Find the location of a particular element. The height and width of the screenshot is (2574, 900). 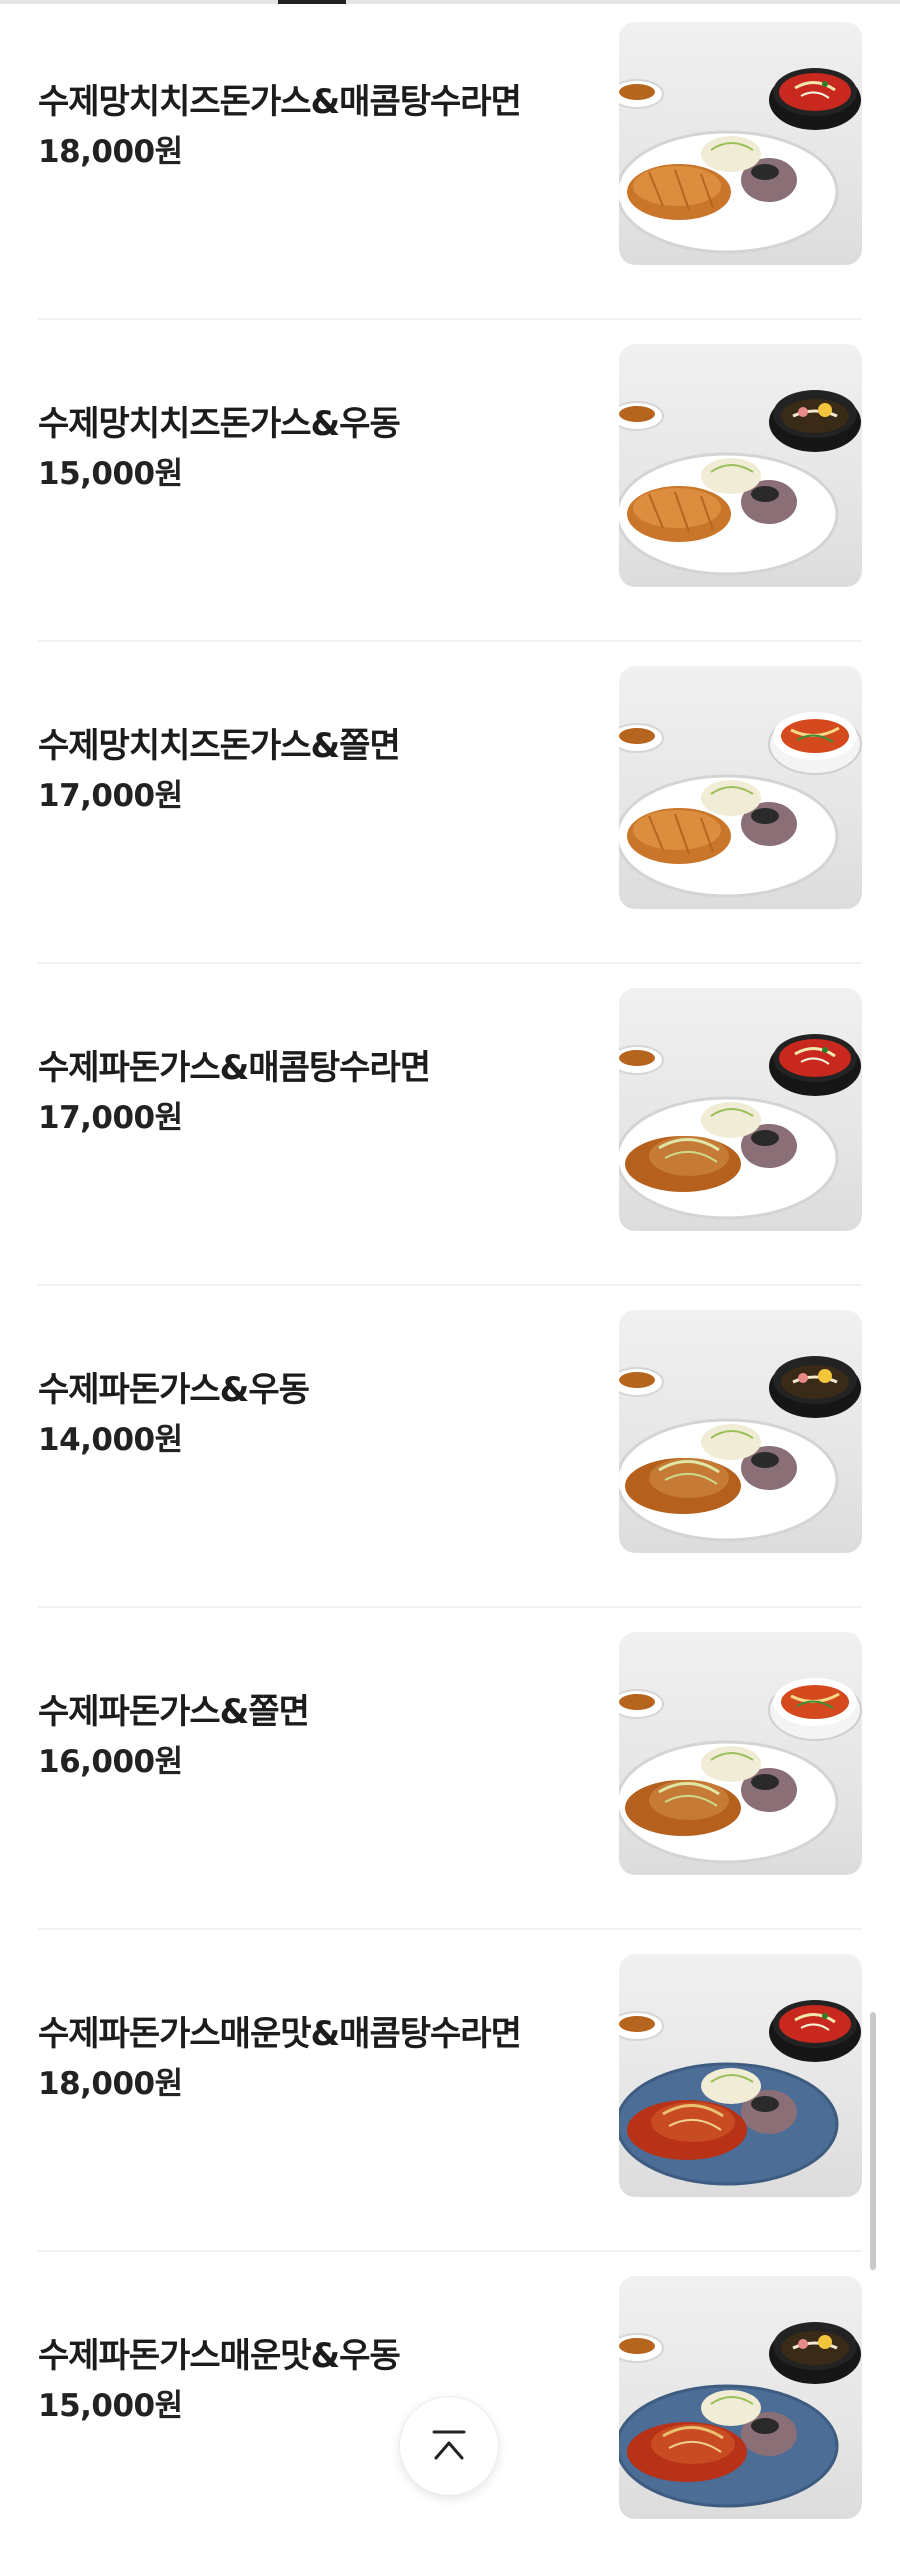

menu-item-name: 수제파돈가스&우동 is located at coordinates (174, 1390).